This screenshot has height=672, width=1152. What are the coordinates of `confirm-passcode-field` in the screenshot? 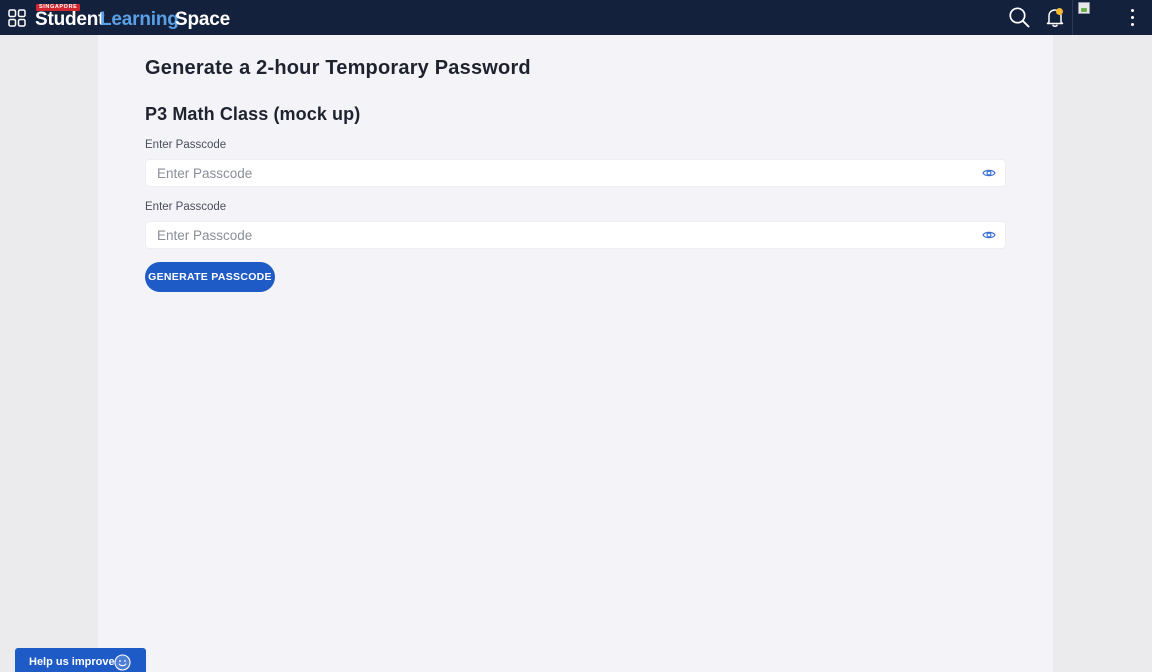 It's located at (575, 235).